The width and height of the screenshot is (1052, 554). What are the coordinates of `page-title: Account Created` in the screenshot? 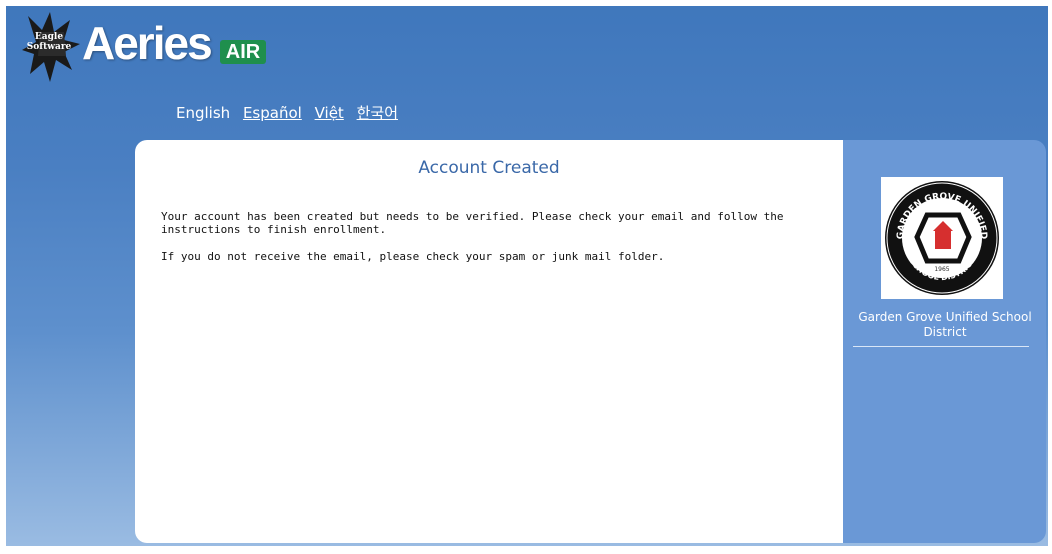 It's located at (489, 168).